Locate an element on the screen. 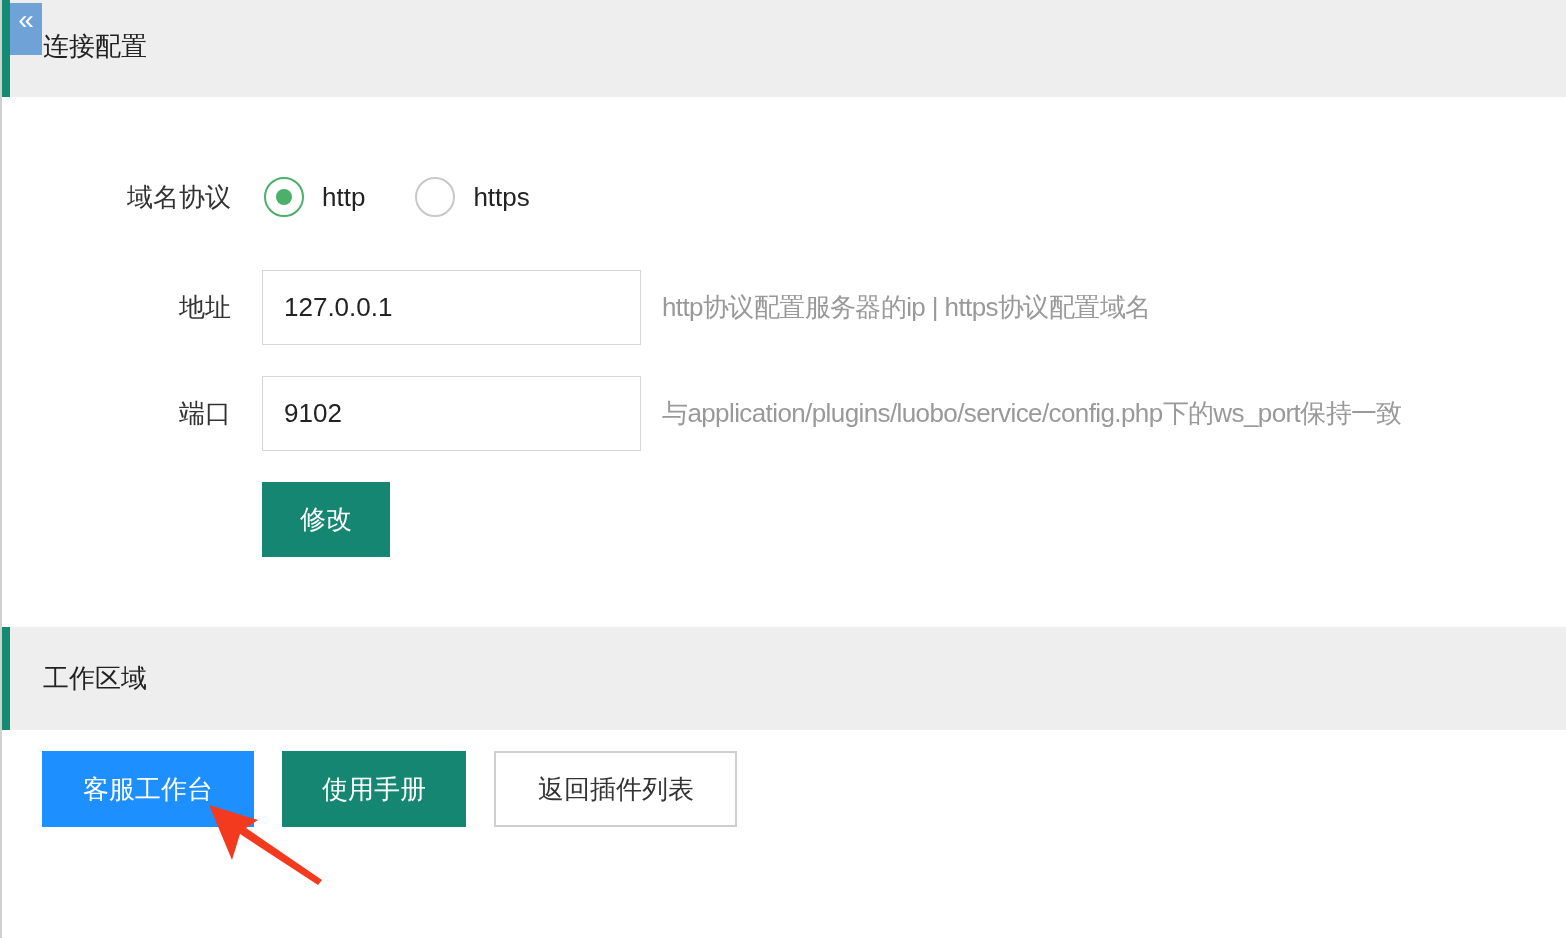 This screenshot has height=938, width=1566. input-field: 9102 is located at coordinates (451, 413).